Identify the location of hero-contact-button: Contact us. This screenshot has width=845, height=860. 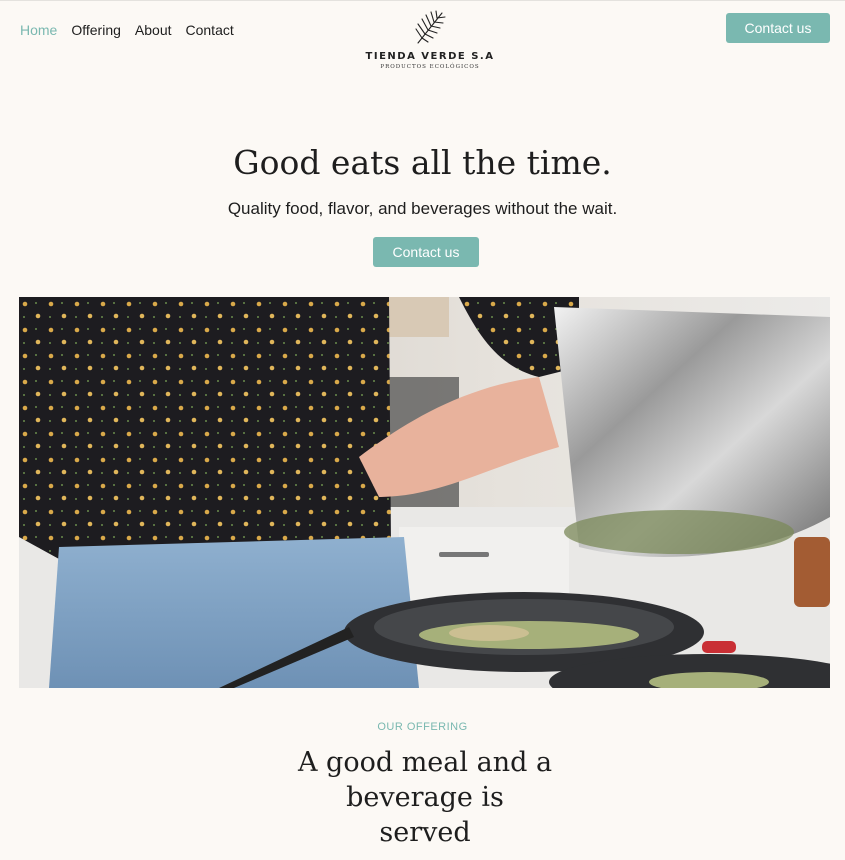
(426, 252).